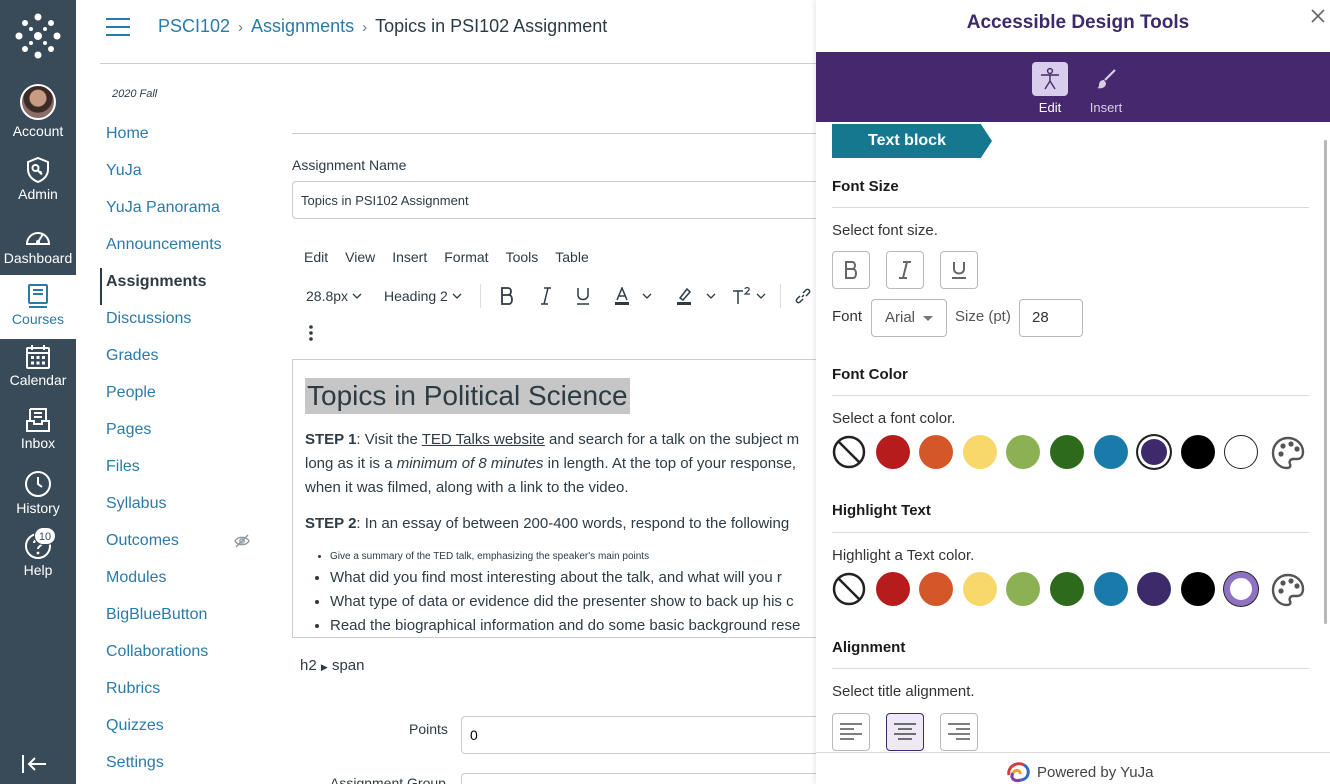 The width and height of the screenshot is (1330, 784). Describe the element at coordinates (185, 323) in the screenshot. I see `course-nav-discussions: Discussions` at that location.